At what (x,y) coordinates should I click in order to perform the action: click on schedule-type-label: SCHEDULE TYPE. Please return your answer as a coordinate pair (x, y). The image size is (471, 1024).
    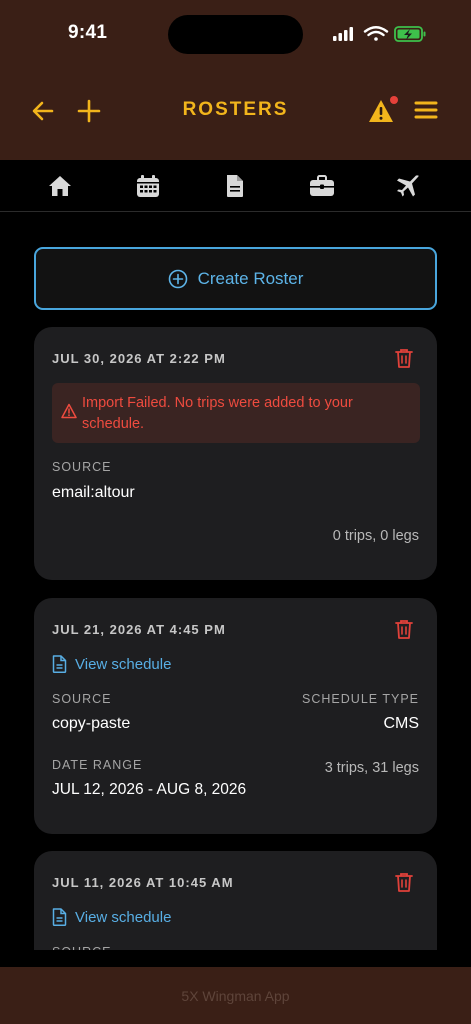
    Looking at the image, I should click on (360, 699).